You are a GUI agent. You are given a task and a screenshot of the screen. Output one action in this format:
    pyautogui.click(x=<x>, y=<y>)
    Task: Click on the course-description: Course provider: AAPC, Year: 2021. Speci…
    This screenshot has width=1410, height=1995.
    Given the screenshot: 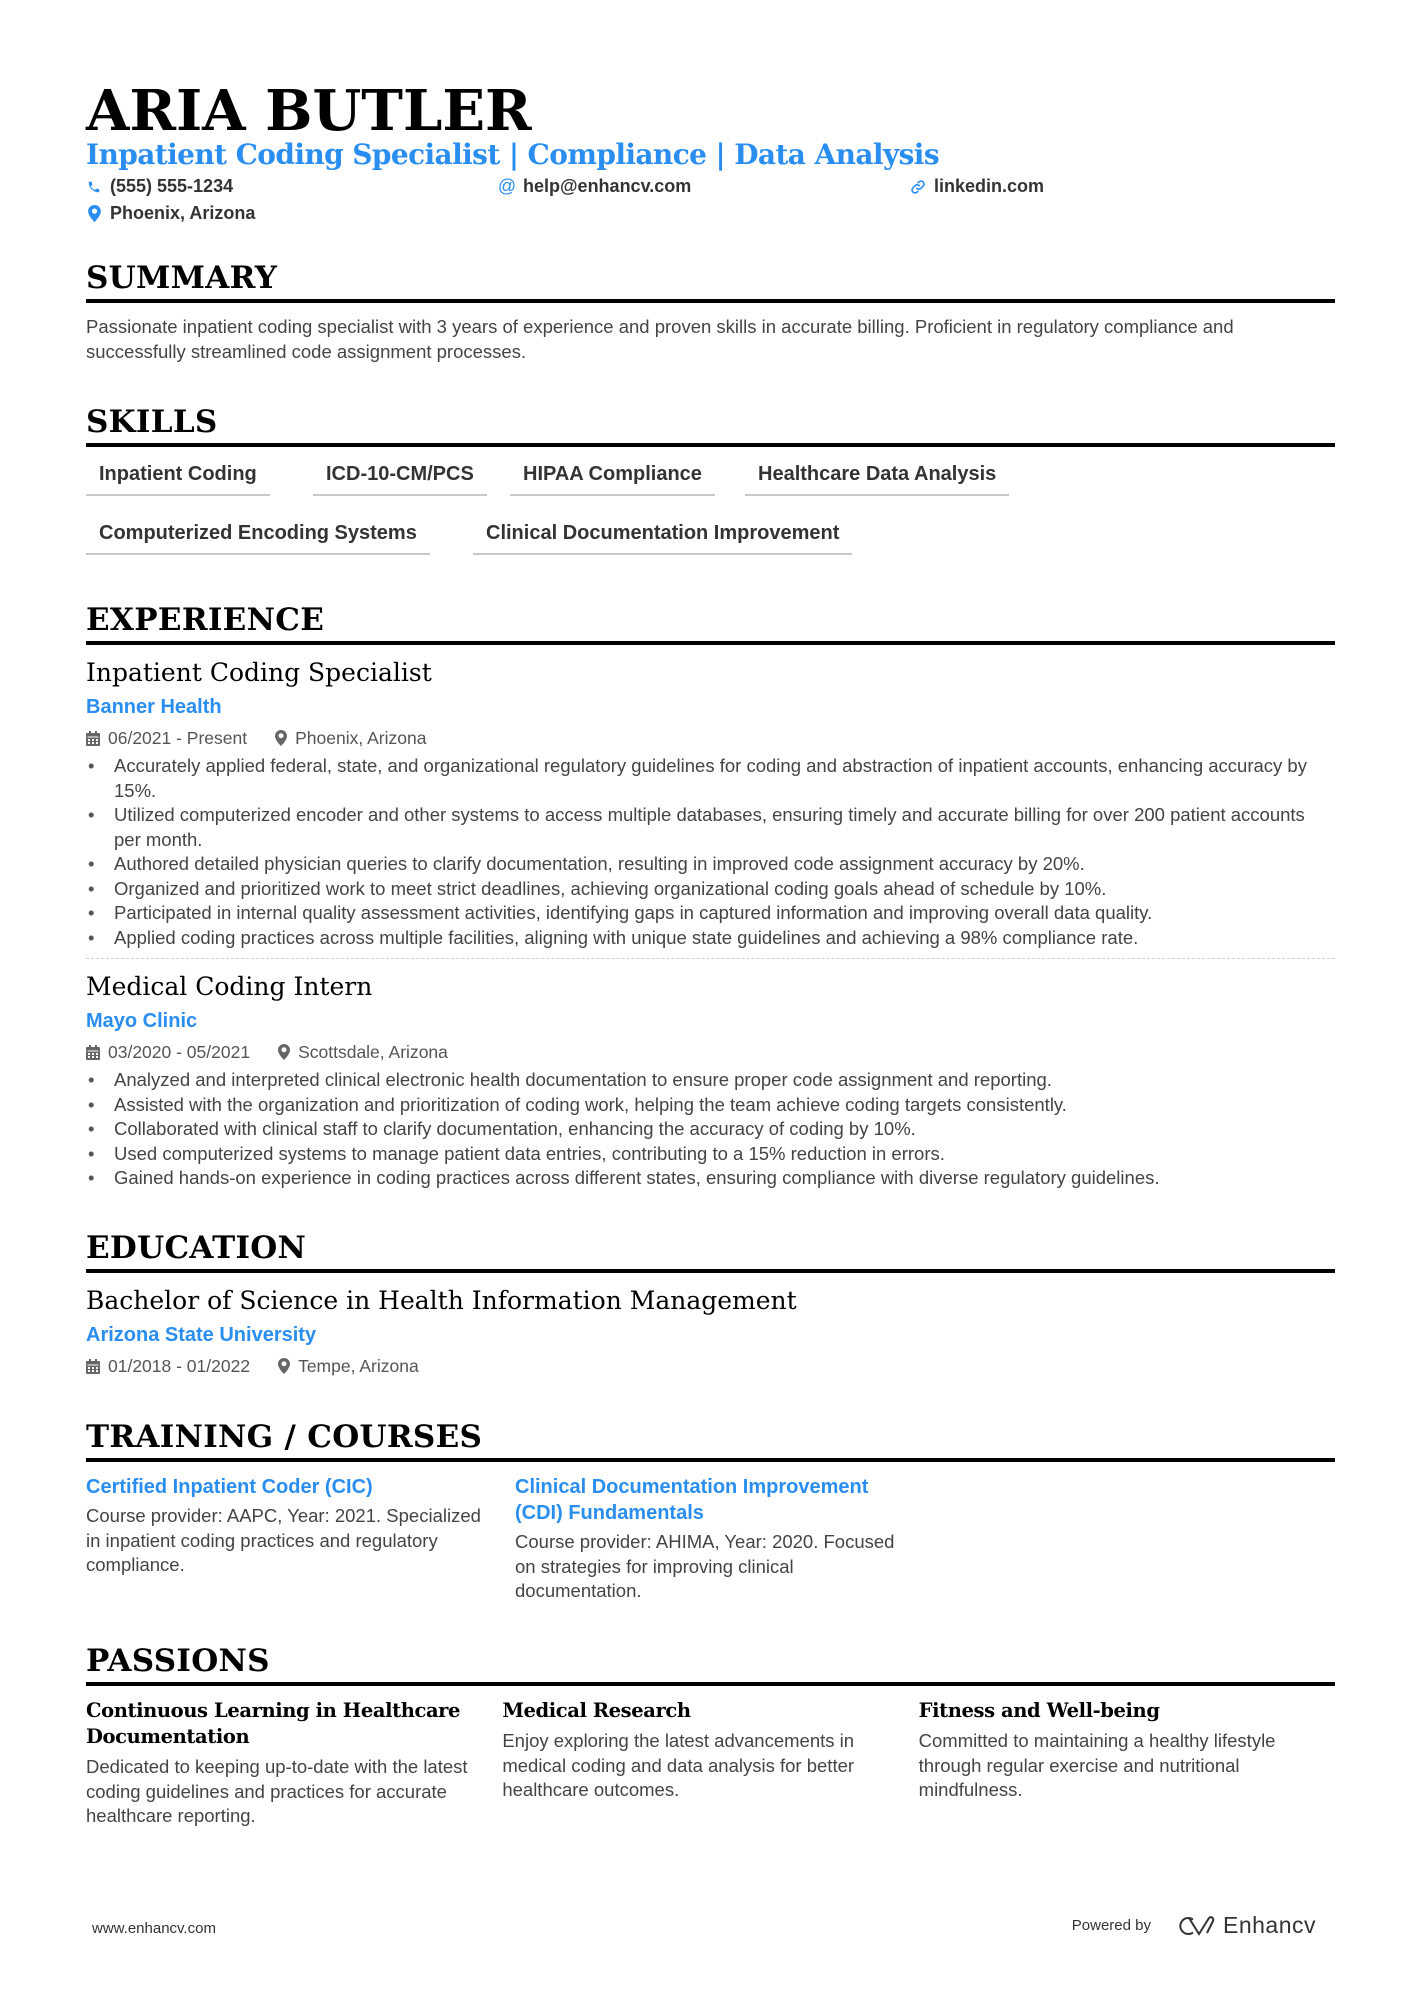 What is the action you would take?
    pyautogui.click(x=283, y=1540)
    